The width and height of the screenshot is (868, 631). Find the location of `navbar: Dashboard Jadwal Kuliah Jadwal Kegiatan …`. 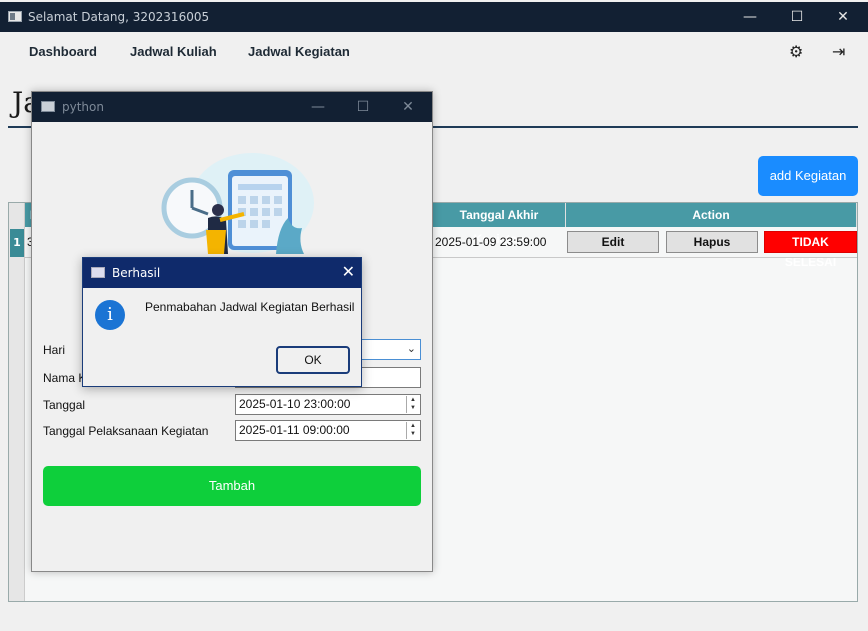

navbar: Dashboard Jadwal Kuliah Jadwal Kegiatan … is located at coordinates (434, 52).